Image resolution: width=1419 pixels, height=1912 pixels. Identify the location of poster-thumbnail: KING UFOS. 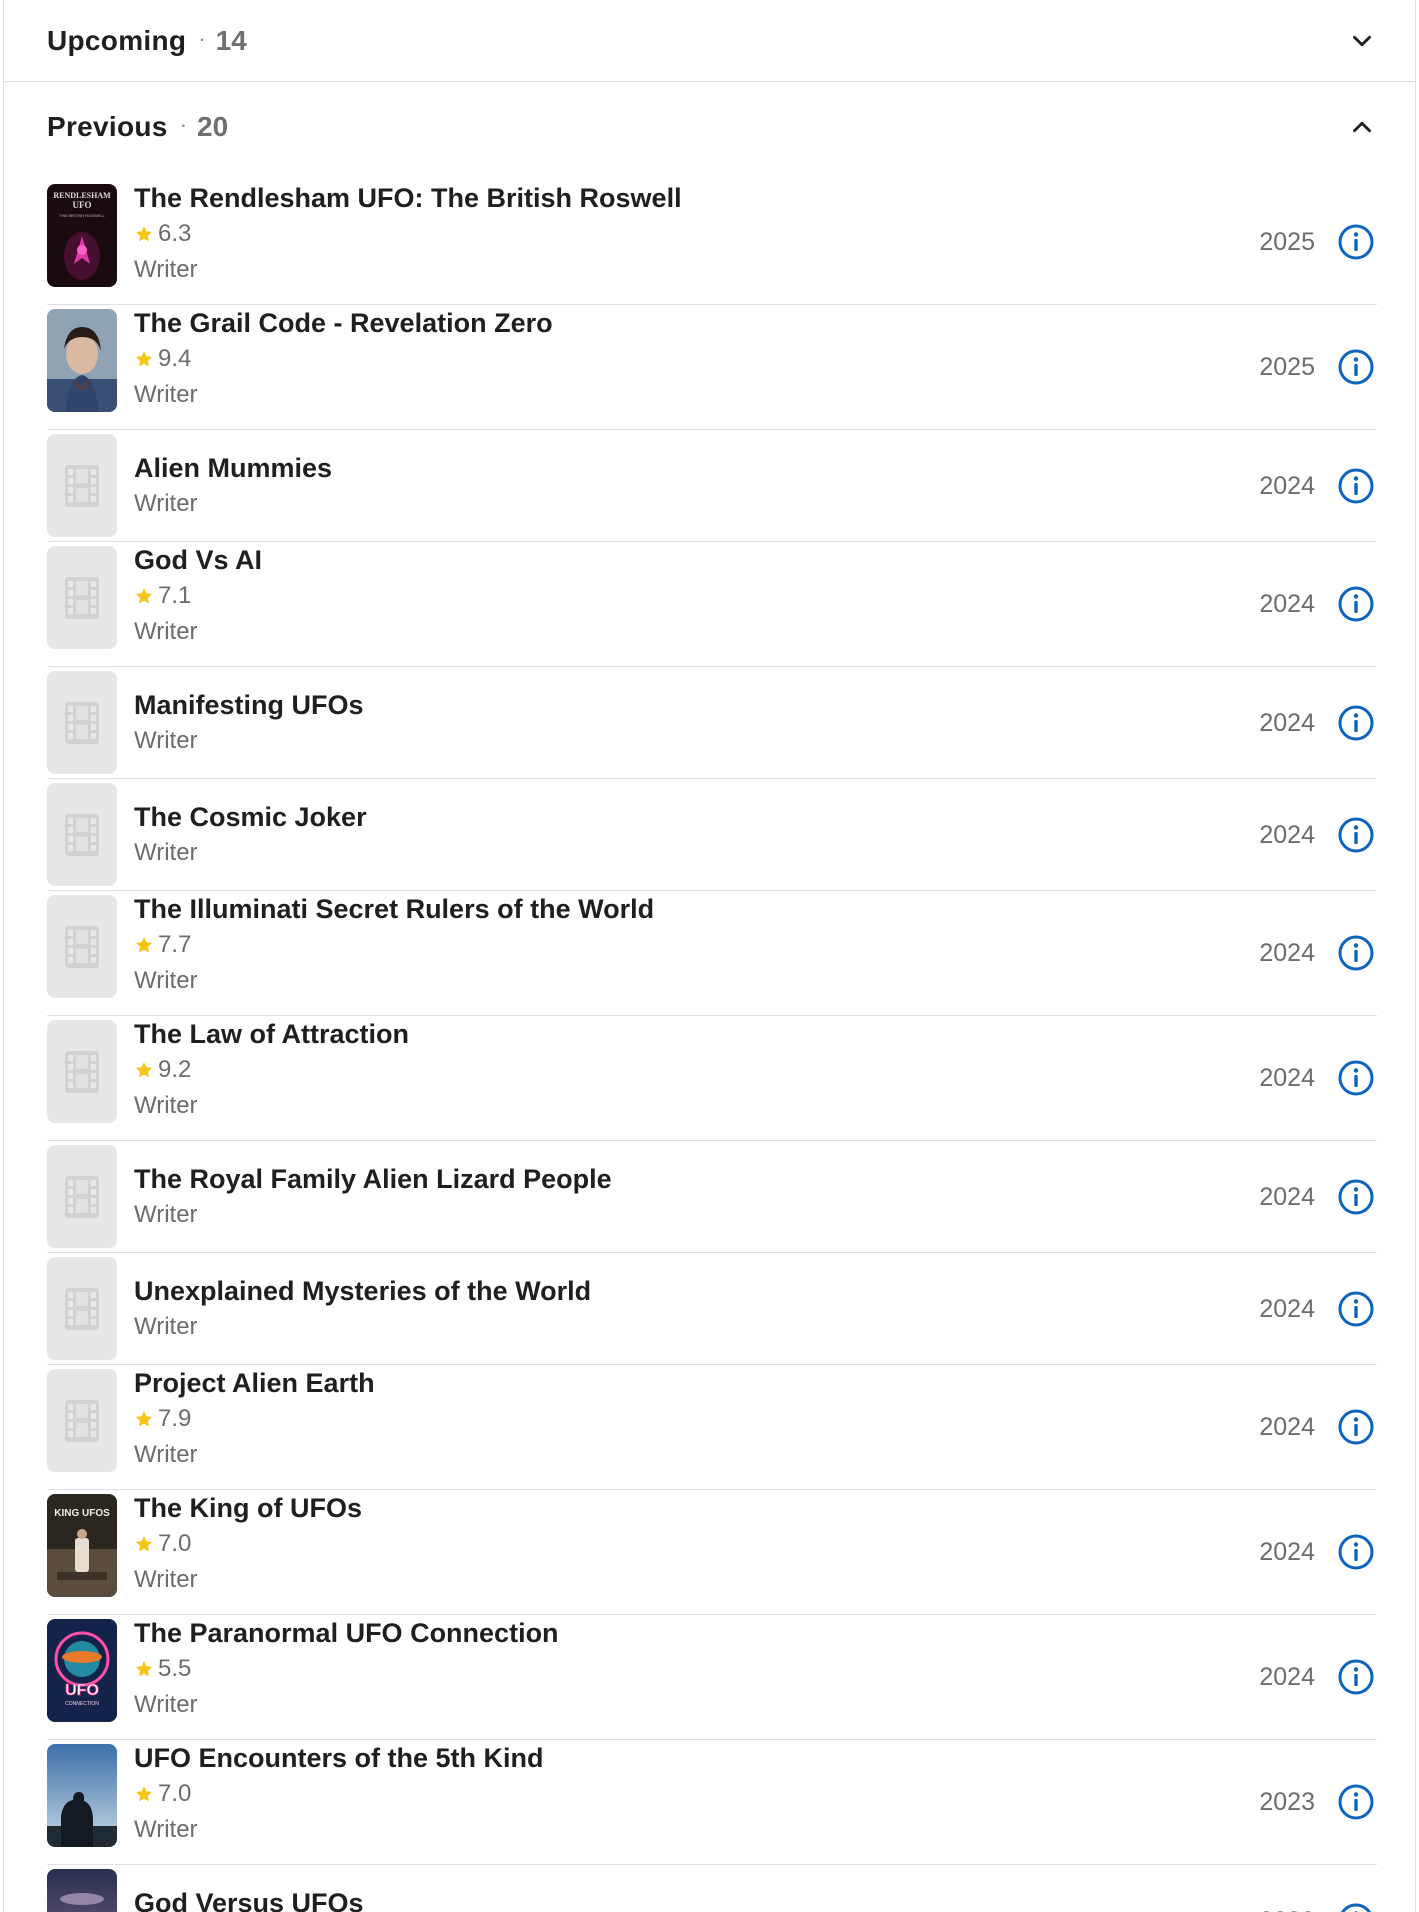
(82, 1545).